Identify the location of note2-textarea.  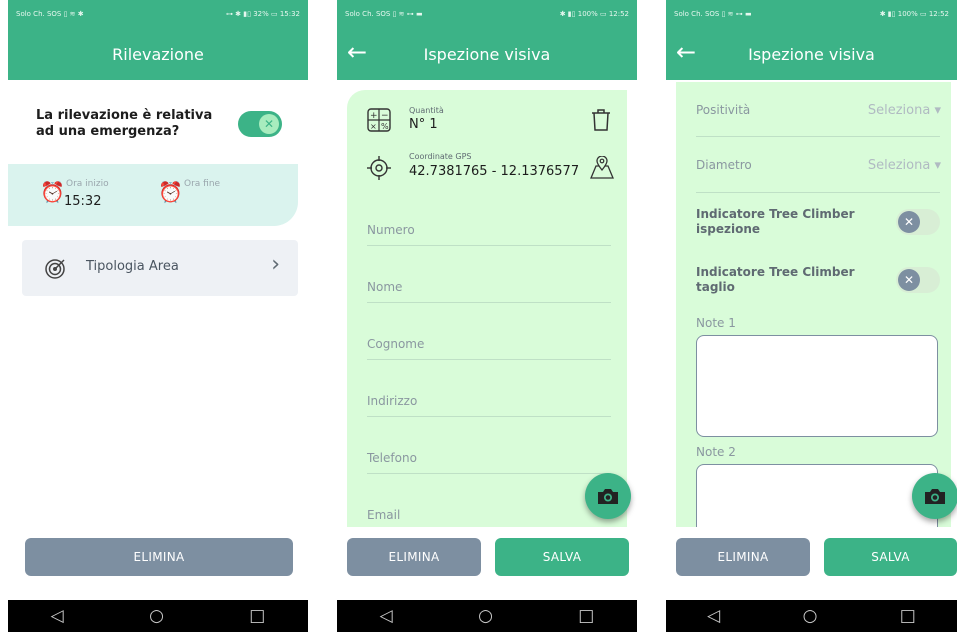
(817, 495).